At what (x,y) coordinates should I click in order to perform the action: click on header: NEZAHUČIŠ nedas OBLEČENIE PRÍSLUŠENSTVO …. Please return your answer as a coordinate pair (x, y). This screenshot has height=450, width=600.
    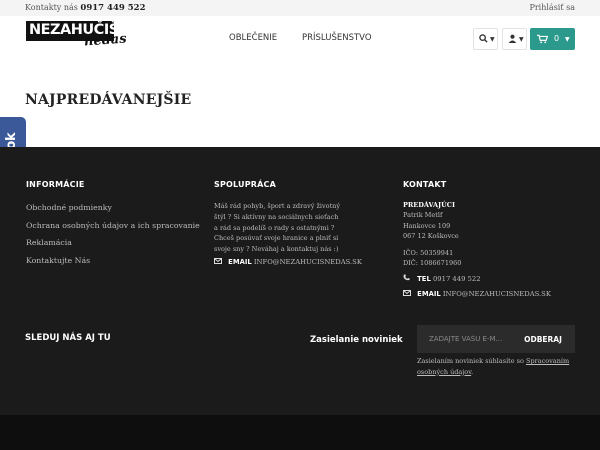
    Looking at the image, I should click on (300, 38).